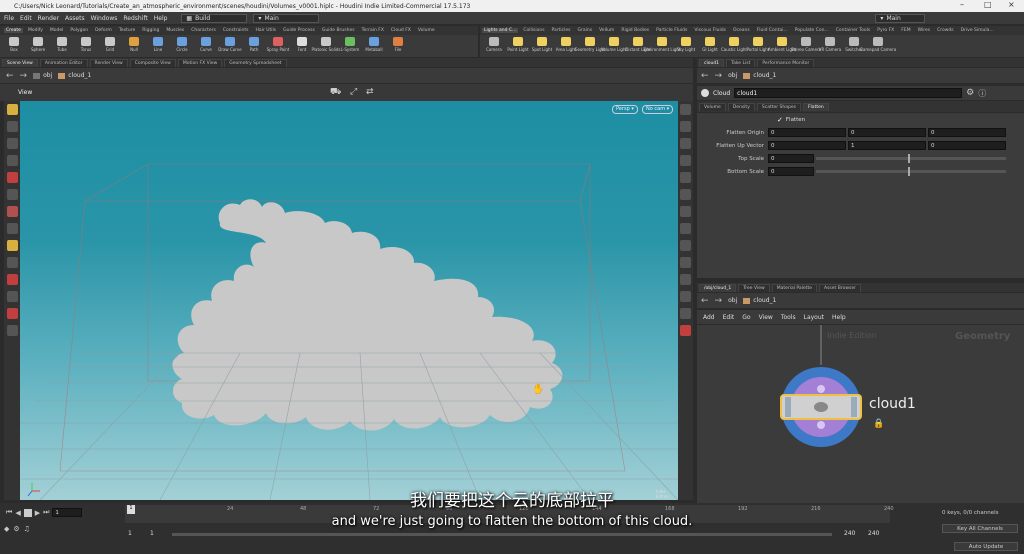 The width and height of the screenshot is (1024, 554). Describe the element at coordinates (206, 44) in the screenshot. I see `shelf-tool: Curve` at that location.